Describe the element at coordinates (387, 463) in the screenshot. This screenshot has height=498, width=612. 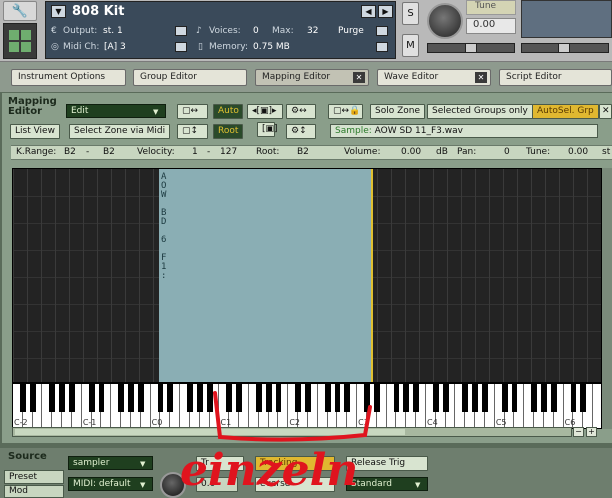
I see `release-trigger-button: Release Trig` at that location.